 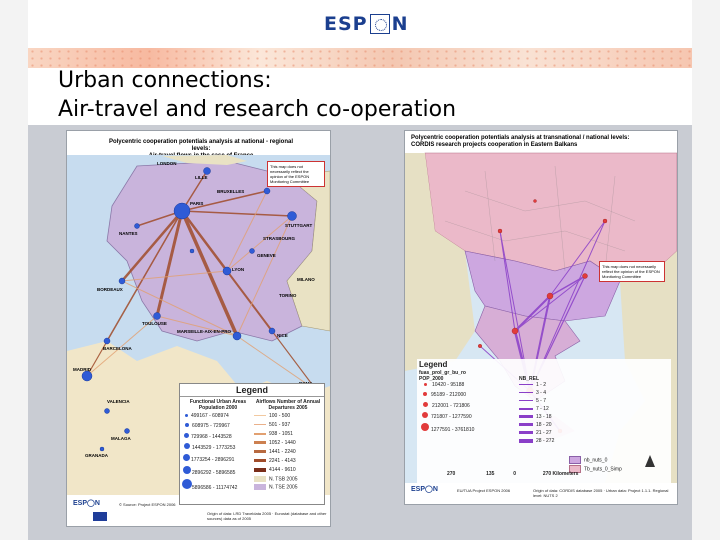 What do you see at coordinates (252, 390) in the screenshot?
I see `left-legend-title: Legend` at bounding box center [252, 390].